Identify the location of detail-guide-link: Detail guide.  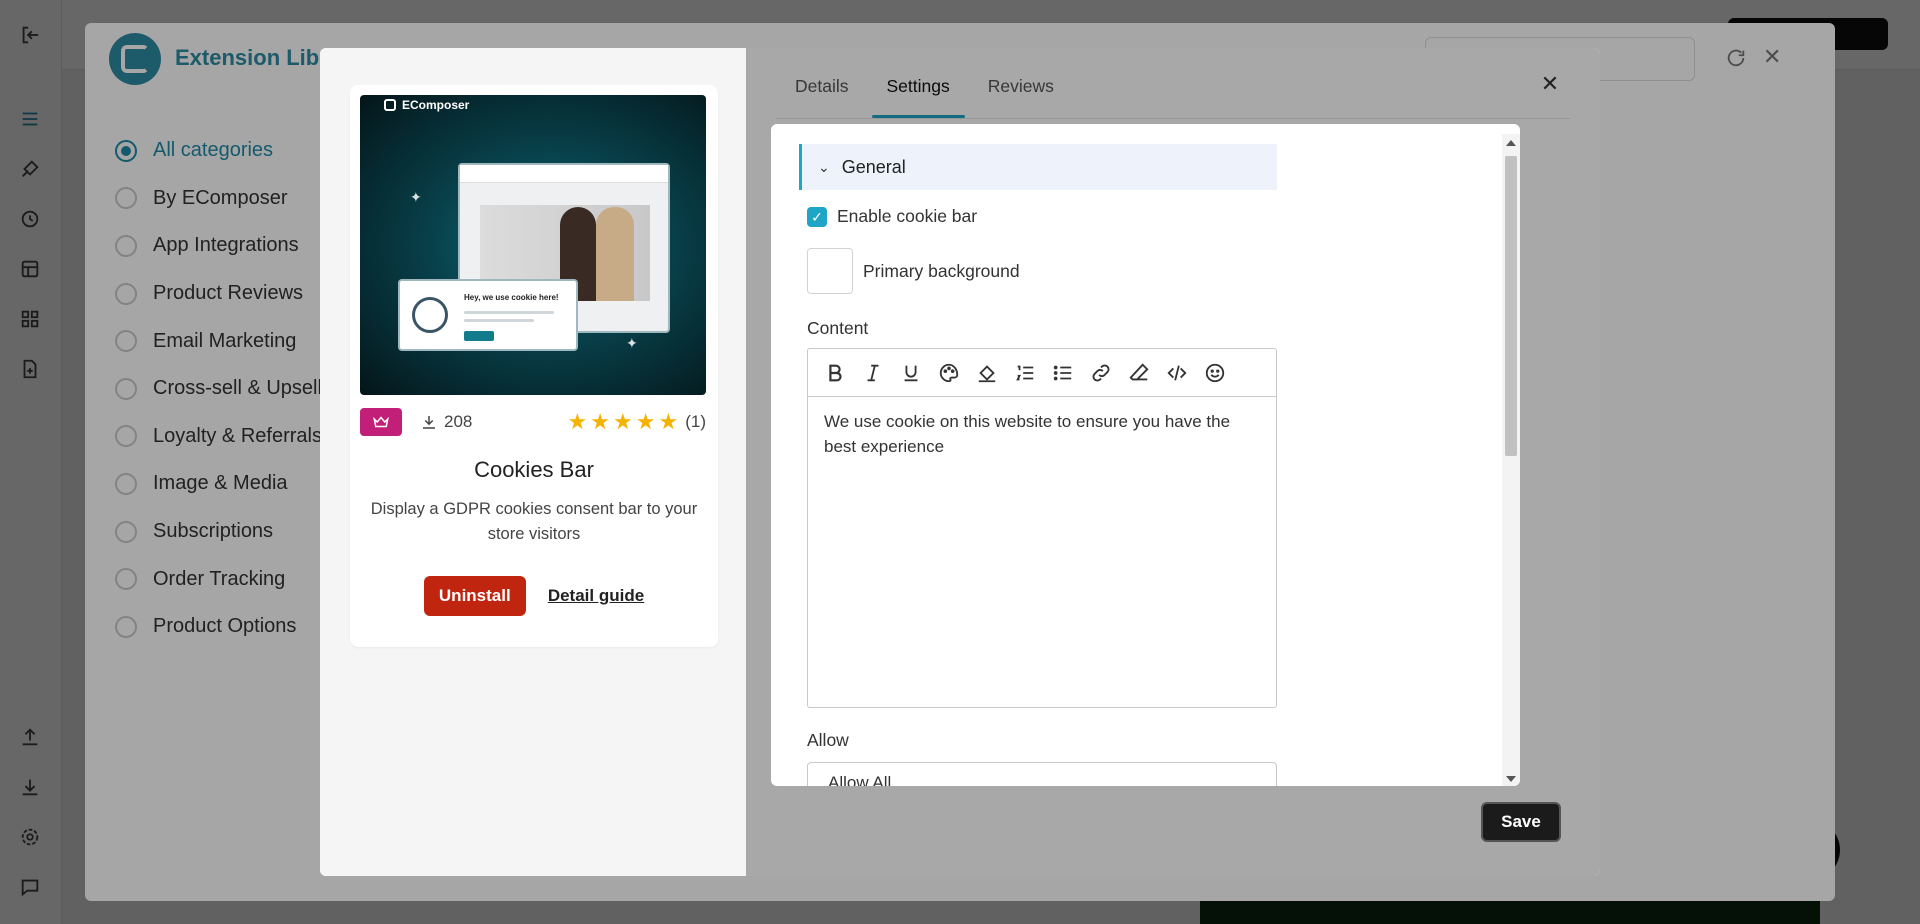
(596, 596).